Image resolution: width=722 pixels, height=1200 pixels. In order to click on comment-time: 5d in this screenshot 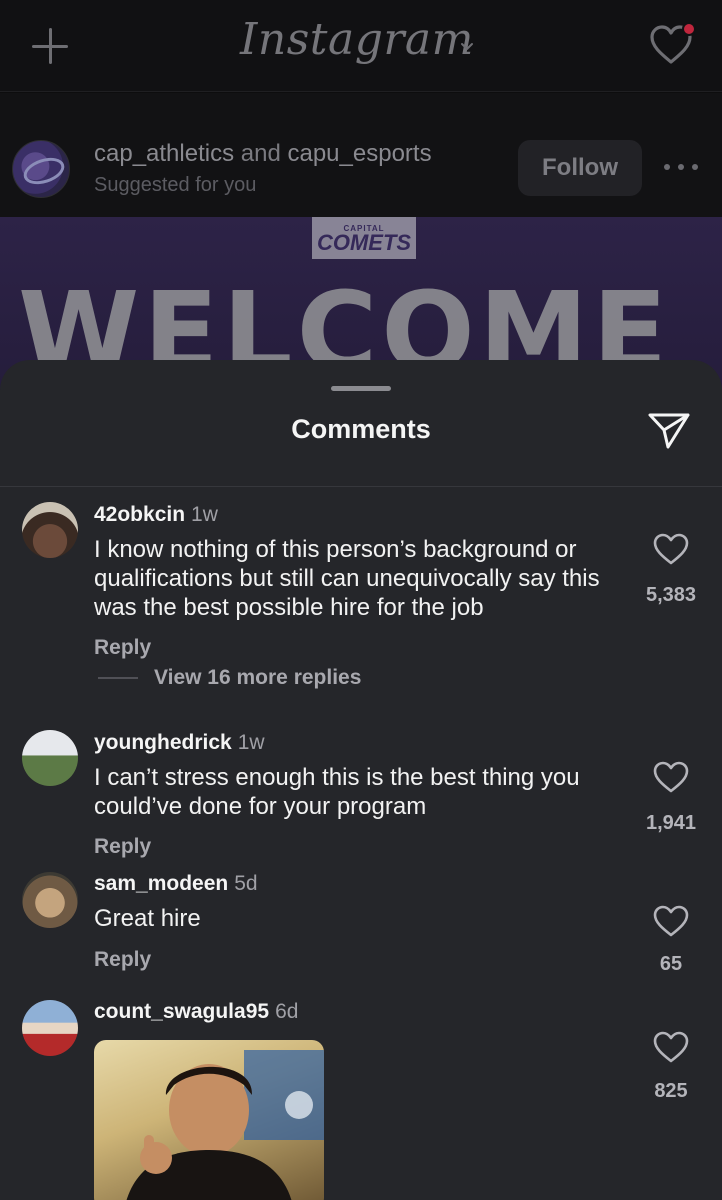, I will do `click(246, 883)`.